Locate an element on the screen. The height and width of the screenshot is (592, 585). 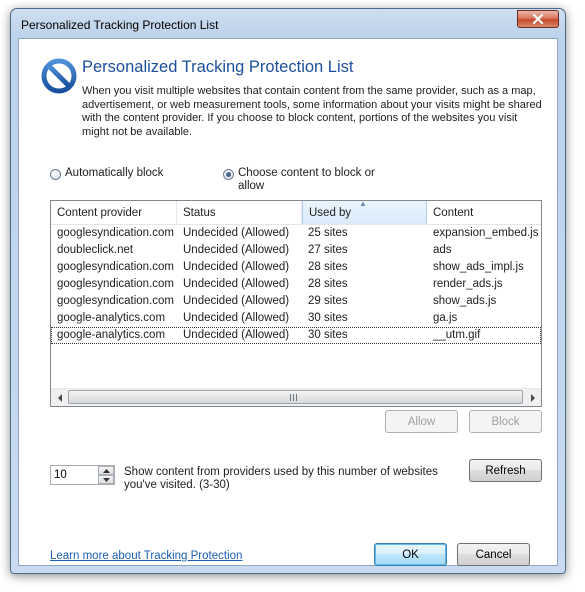
threshold-input is located at coordinates (75, 475).